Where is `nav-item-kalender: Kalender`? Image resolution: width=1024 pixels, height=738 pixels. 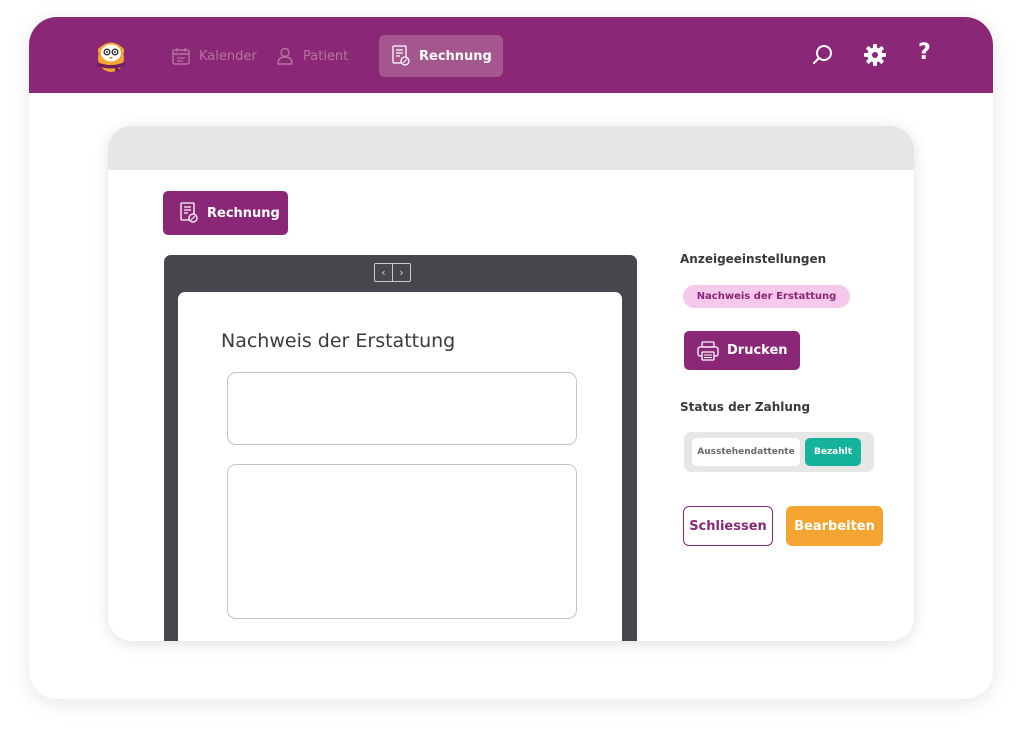 nav-item-kalender: Kalender is located at coordinates (214, 56).